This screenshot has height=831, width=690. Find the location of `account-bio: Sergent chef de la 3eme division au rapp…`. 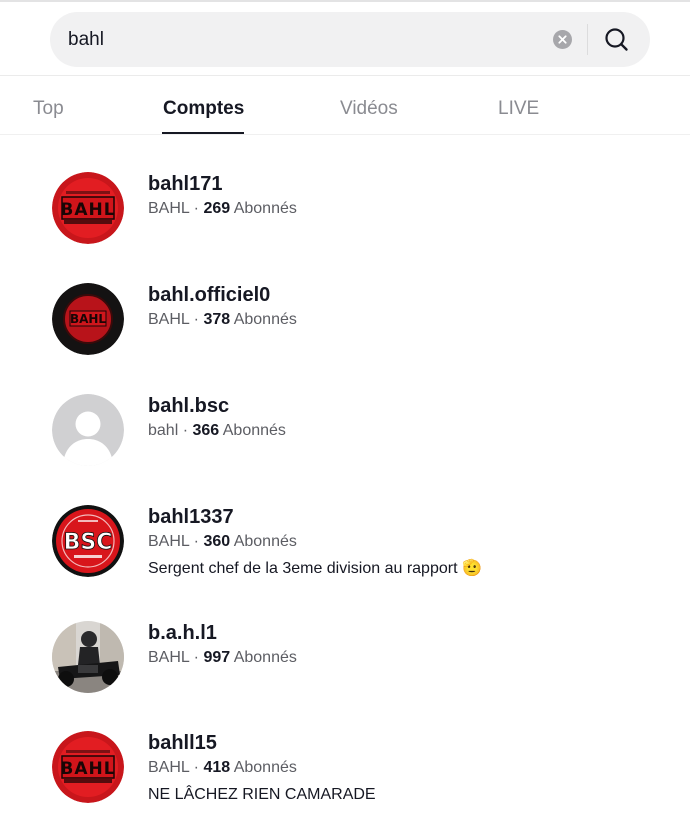

account-bio: Sergent chef de la 3eme division au rapp… is located at coordinates (315, 568).